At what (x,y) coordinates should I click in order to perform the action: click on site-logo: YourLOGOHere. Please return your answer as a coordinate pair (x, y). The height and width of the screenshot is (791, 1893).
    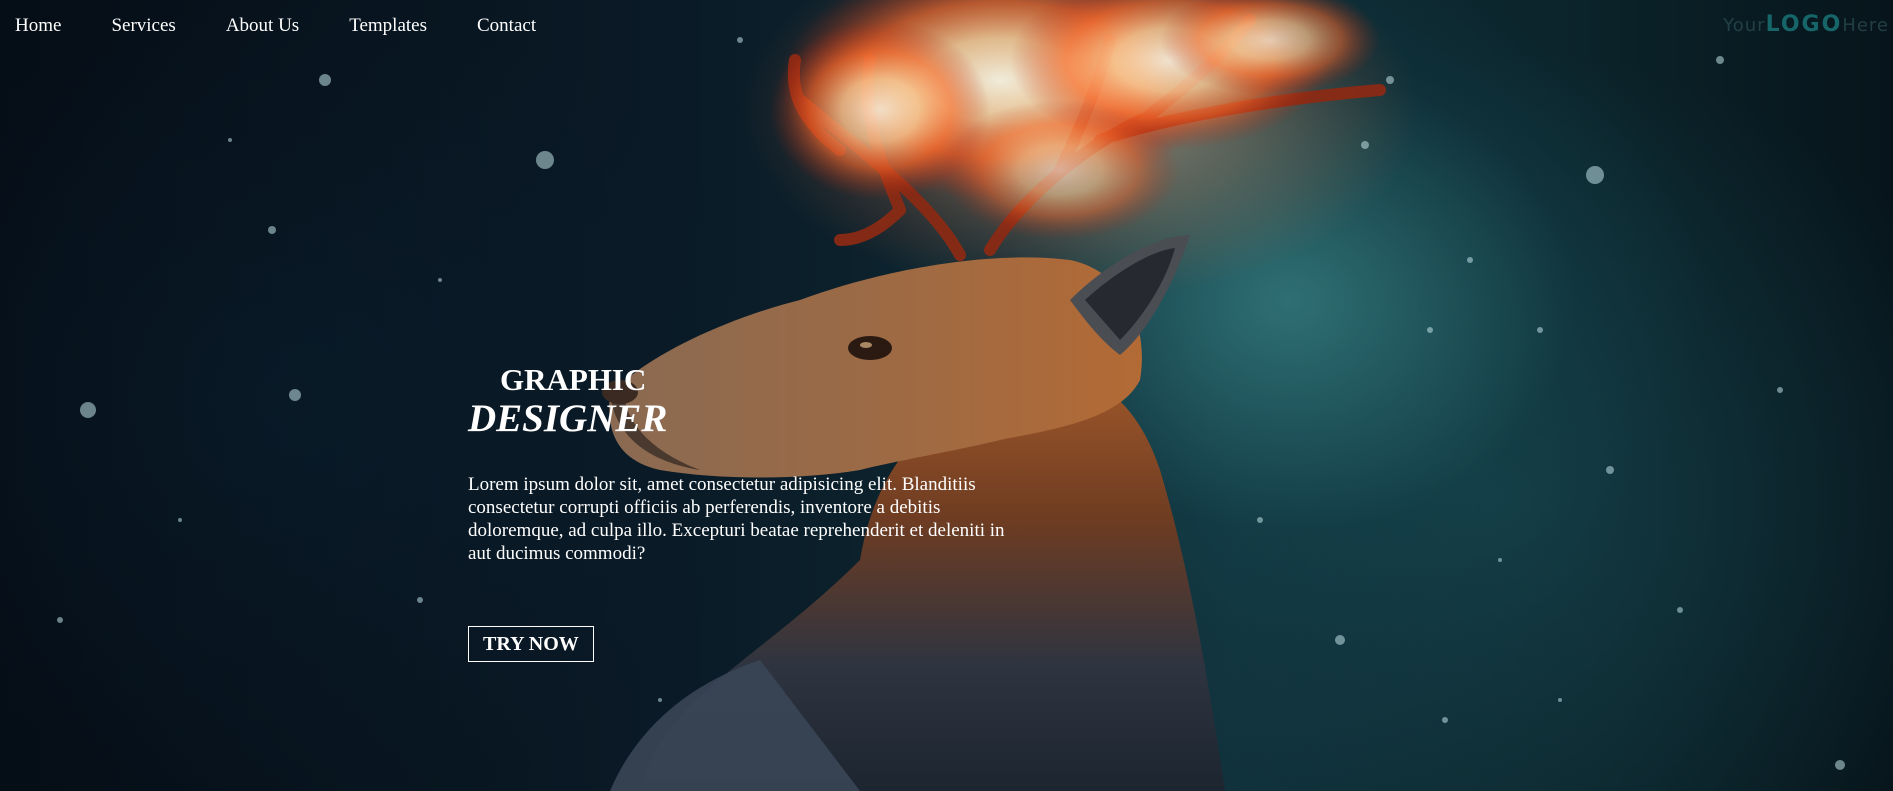
    Looking at the image, I should click on (1806, 24).